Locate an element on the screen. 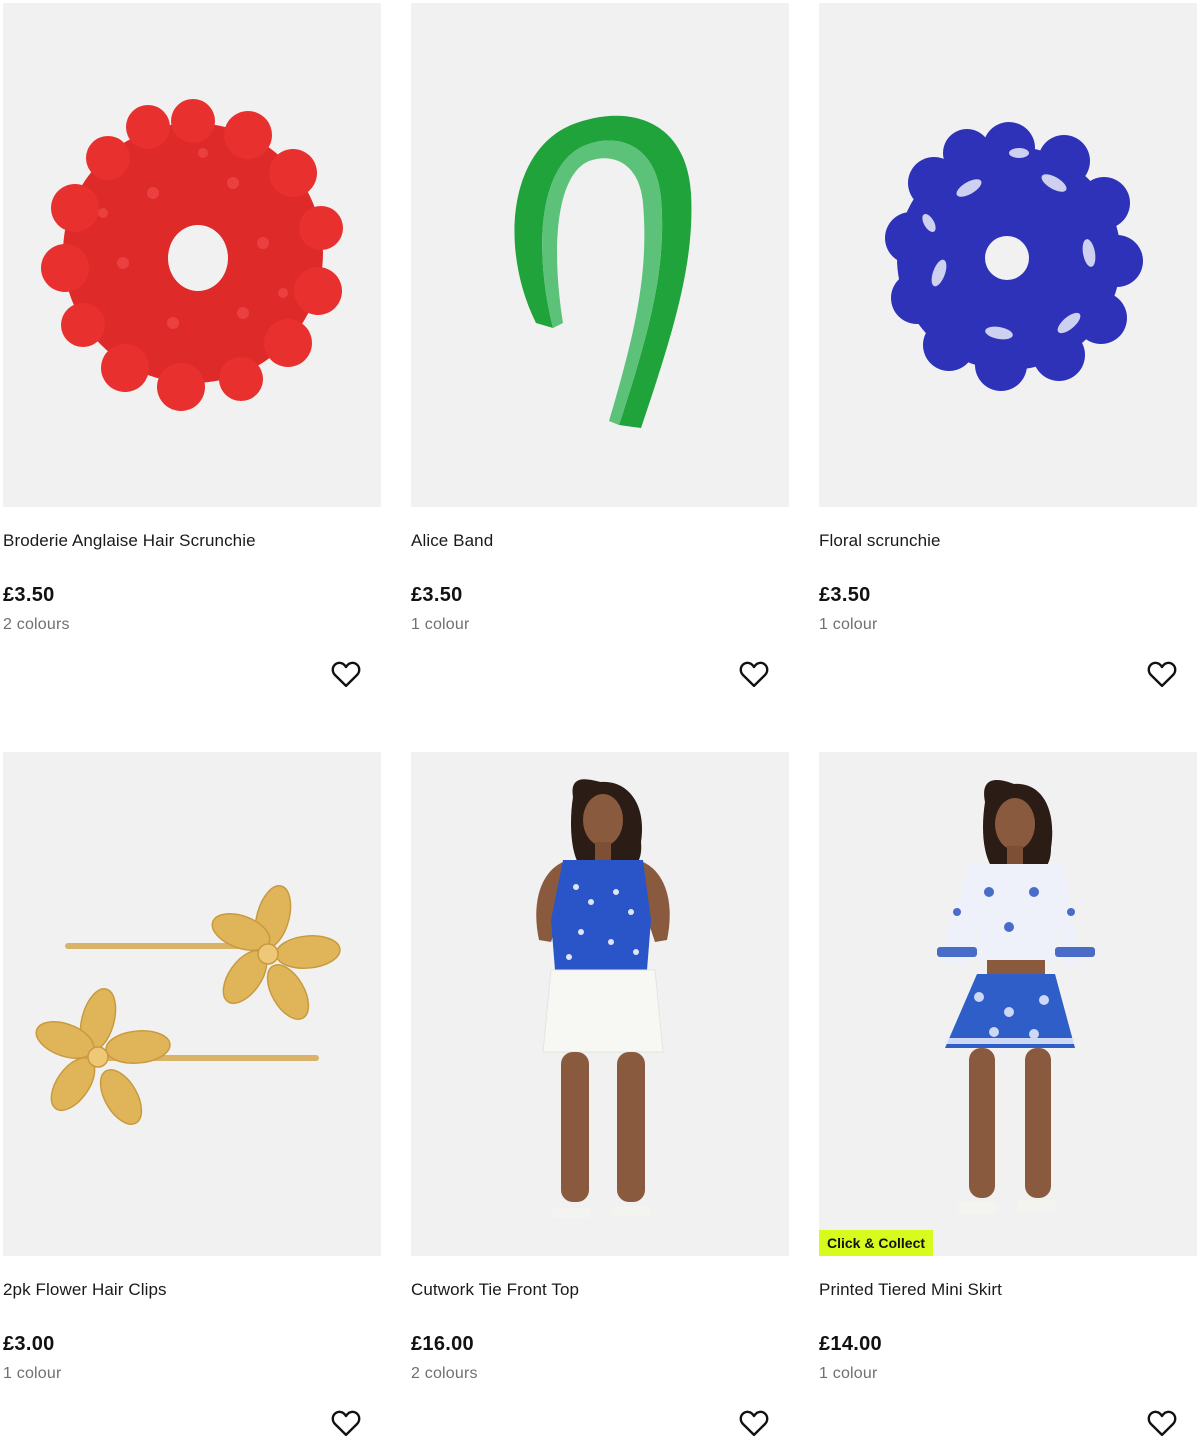 This screenshot has height=1440, width=1200. green-headband-image is located at coordinates (603, 271).